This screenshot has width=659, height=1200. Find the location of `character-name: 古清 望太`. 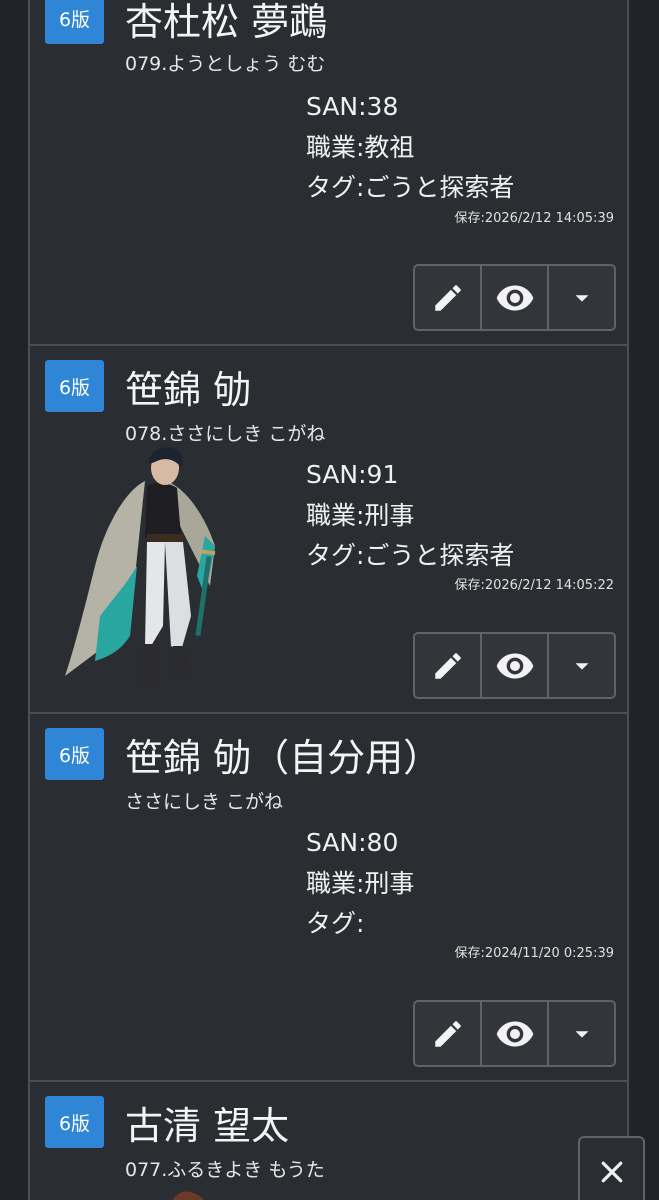

character-name: 古清 望太 is located at coordinates (207, 1126).